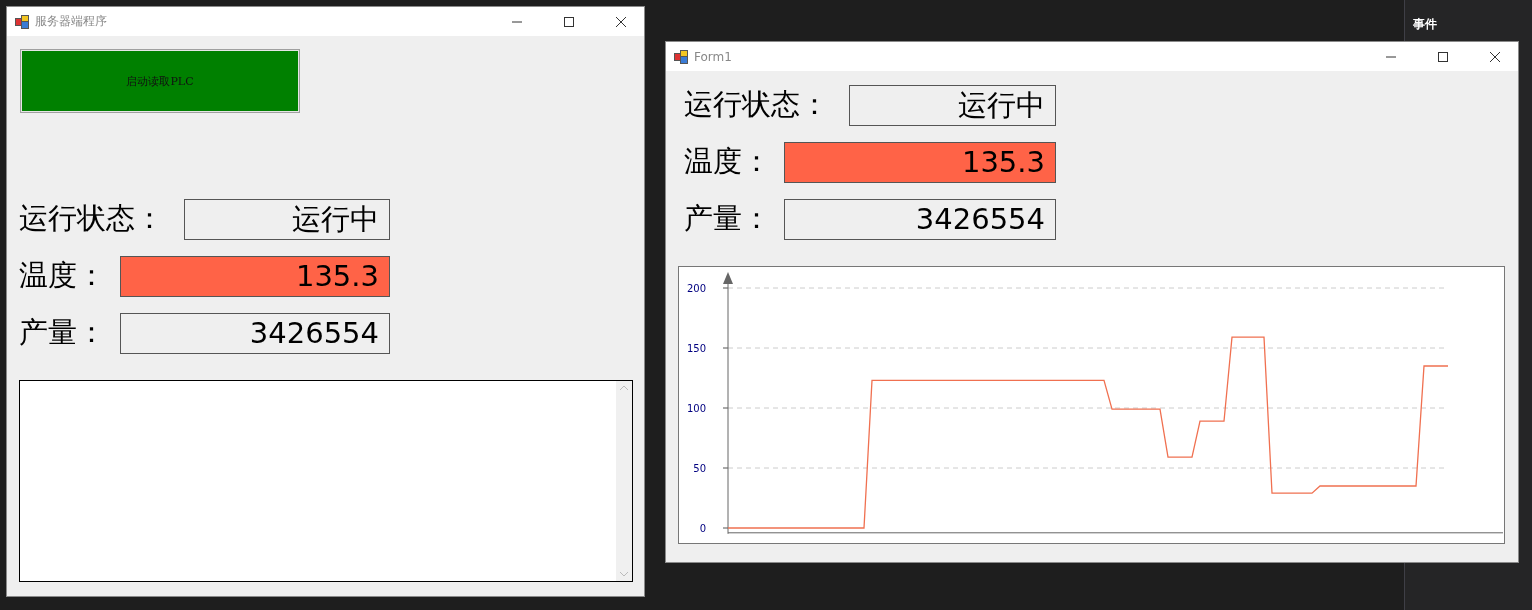  What do you see at coordinates (696, 408) in the screenshot?
I see `y-tick-label: 100` at bounding box center [696, 408].